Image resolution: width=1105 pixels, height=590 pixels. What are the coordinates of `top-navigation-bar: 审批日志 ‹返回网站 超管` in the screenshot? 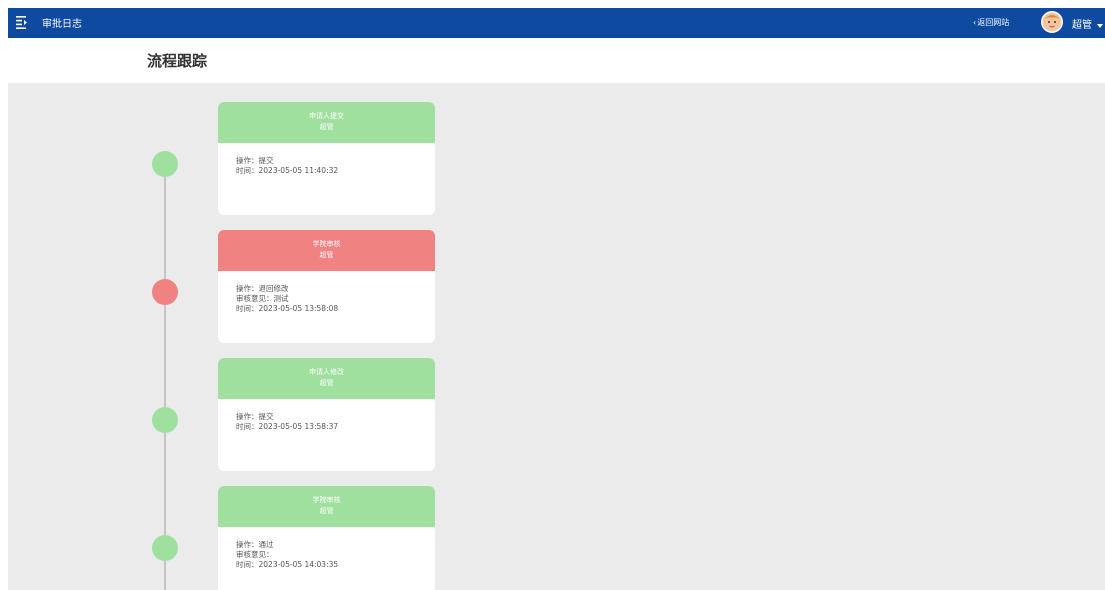 It's located at (556, 23).